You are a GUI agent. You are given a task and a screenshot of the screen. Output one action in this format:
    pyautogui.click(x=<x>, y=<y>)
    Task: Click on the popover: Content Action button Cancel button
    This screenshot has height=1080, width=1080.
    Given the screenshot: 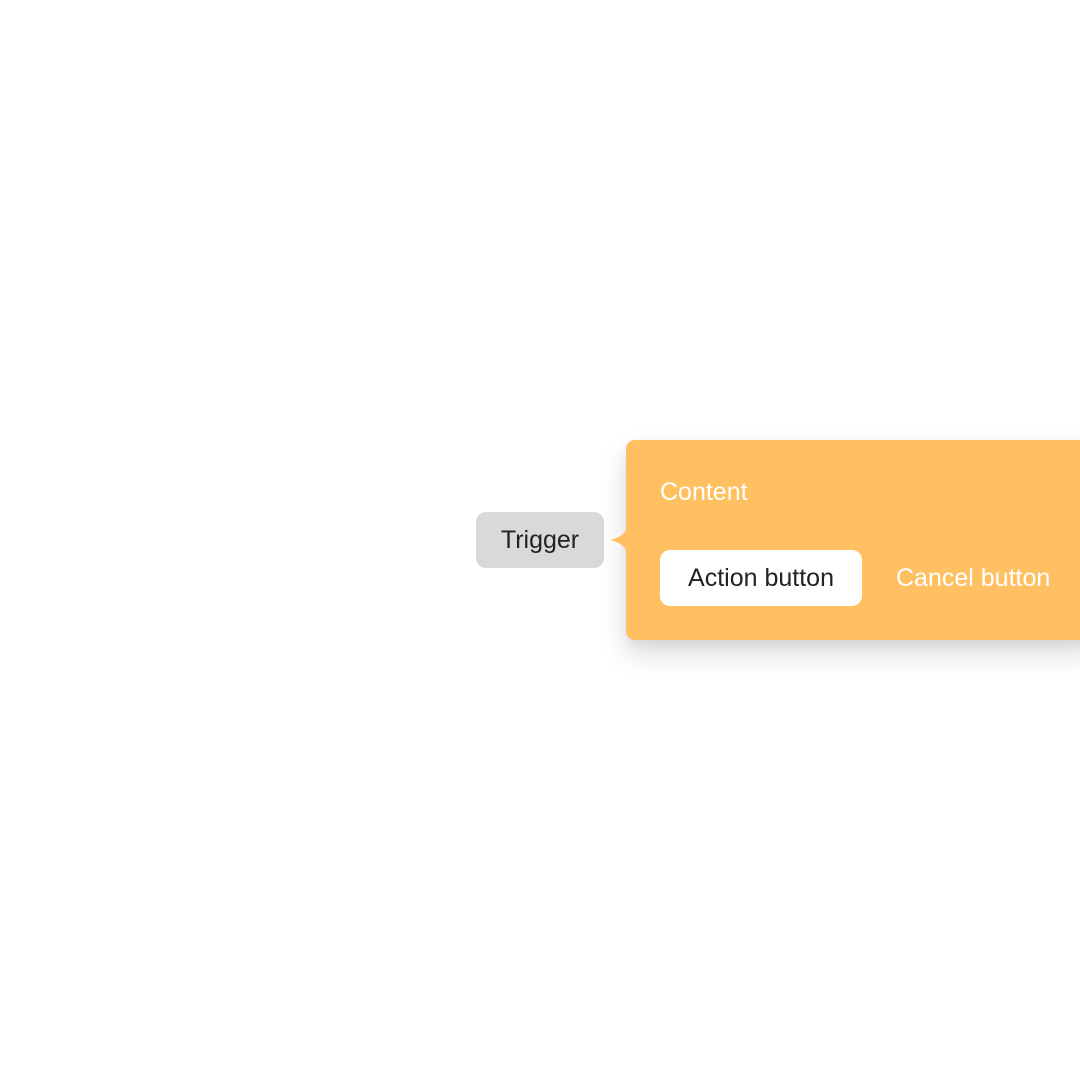 What is the action you would take?
    pyautogui.click(x=845, y=540)
    